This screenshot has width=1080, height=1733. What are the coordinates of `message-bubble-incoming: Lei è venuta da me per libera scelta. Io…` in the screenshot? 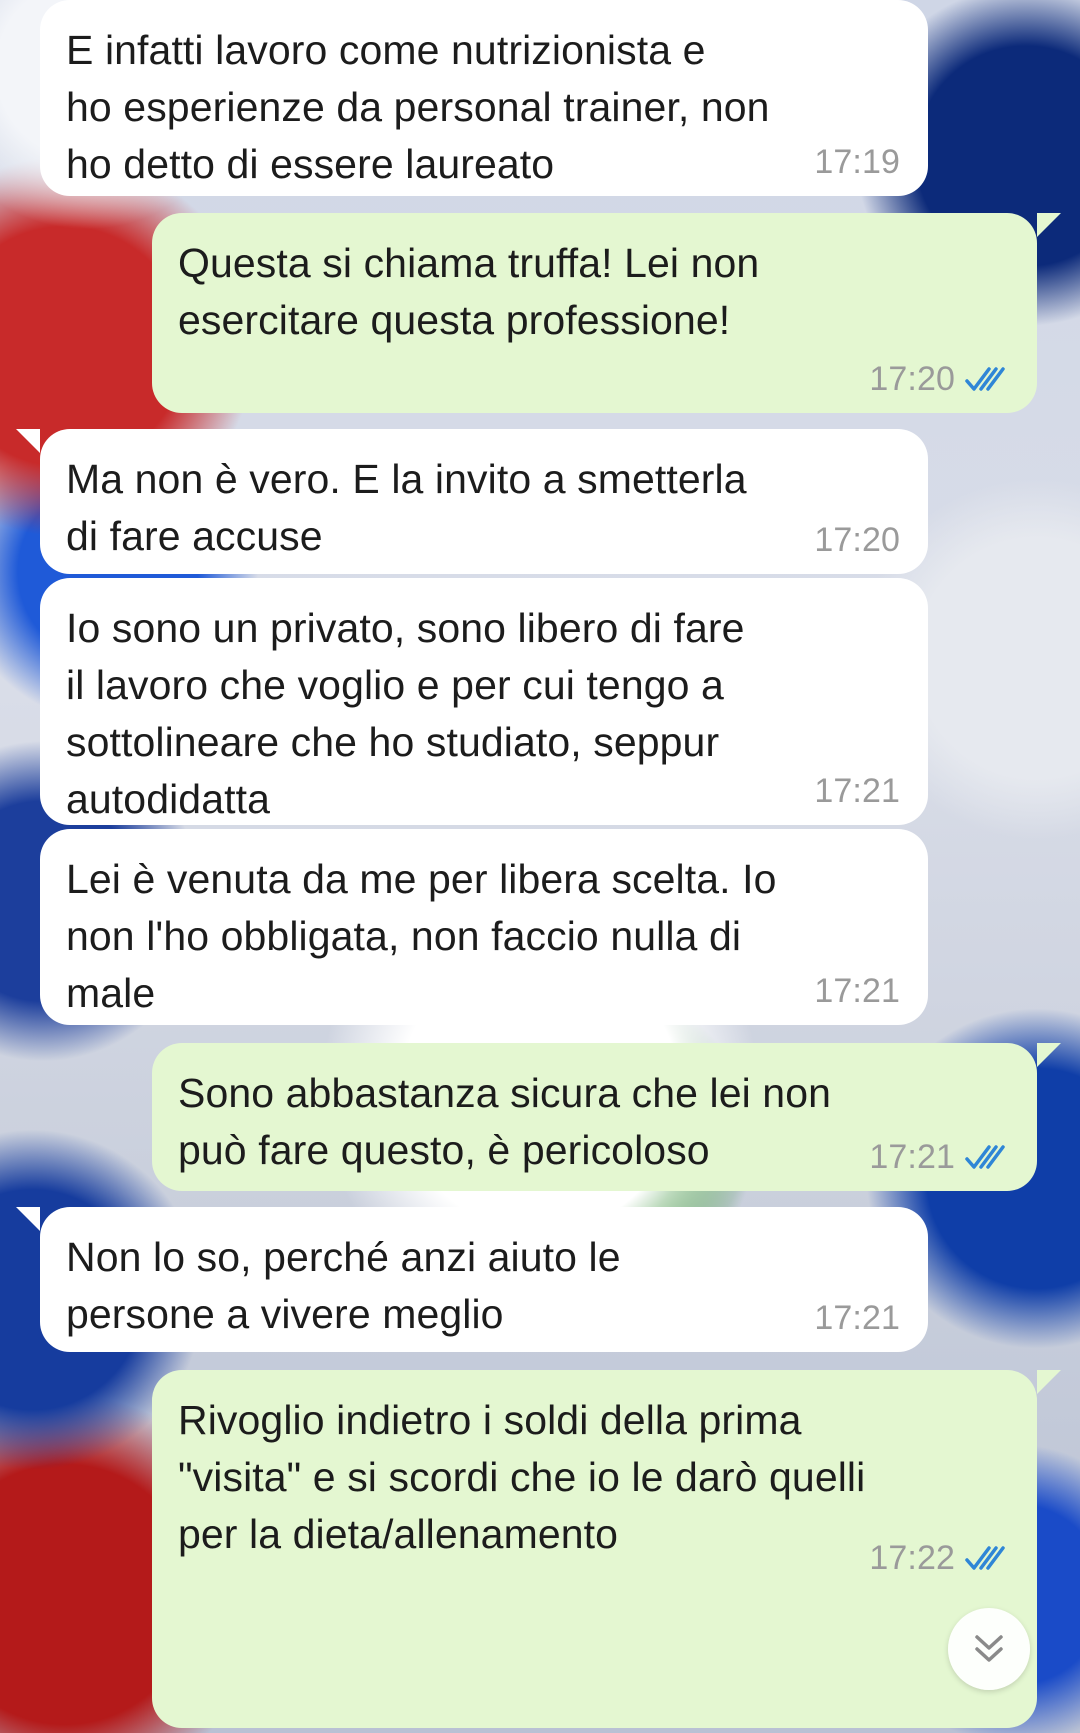 It's located at (484, 927).